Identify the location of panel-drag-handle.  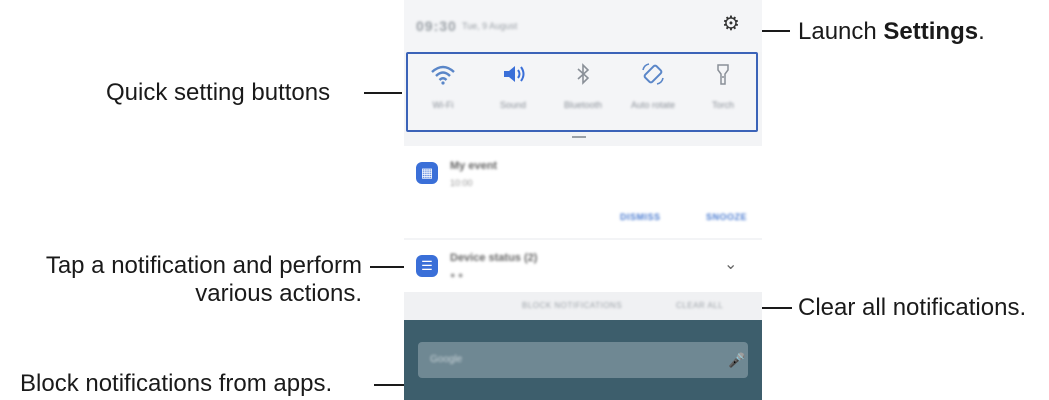
(579, 137).